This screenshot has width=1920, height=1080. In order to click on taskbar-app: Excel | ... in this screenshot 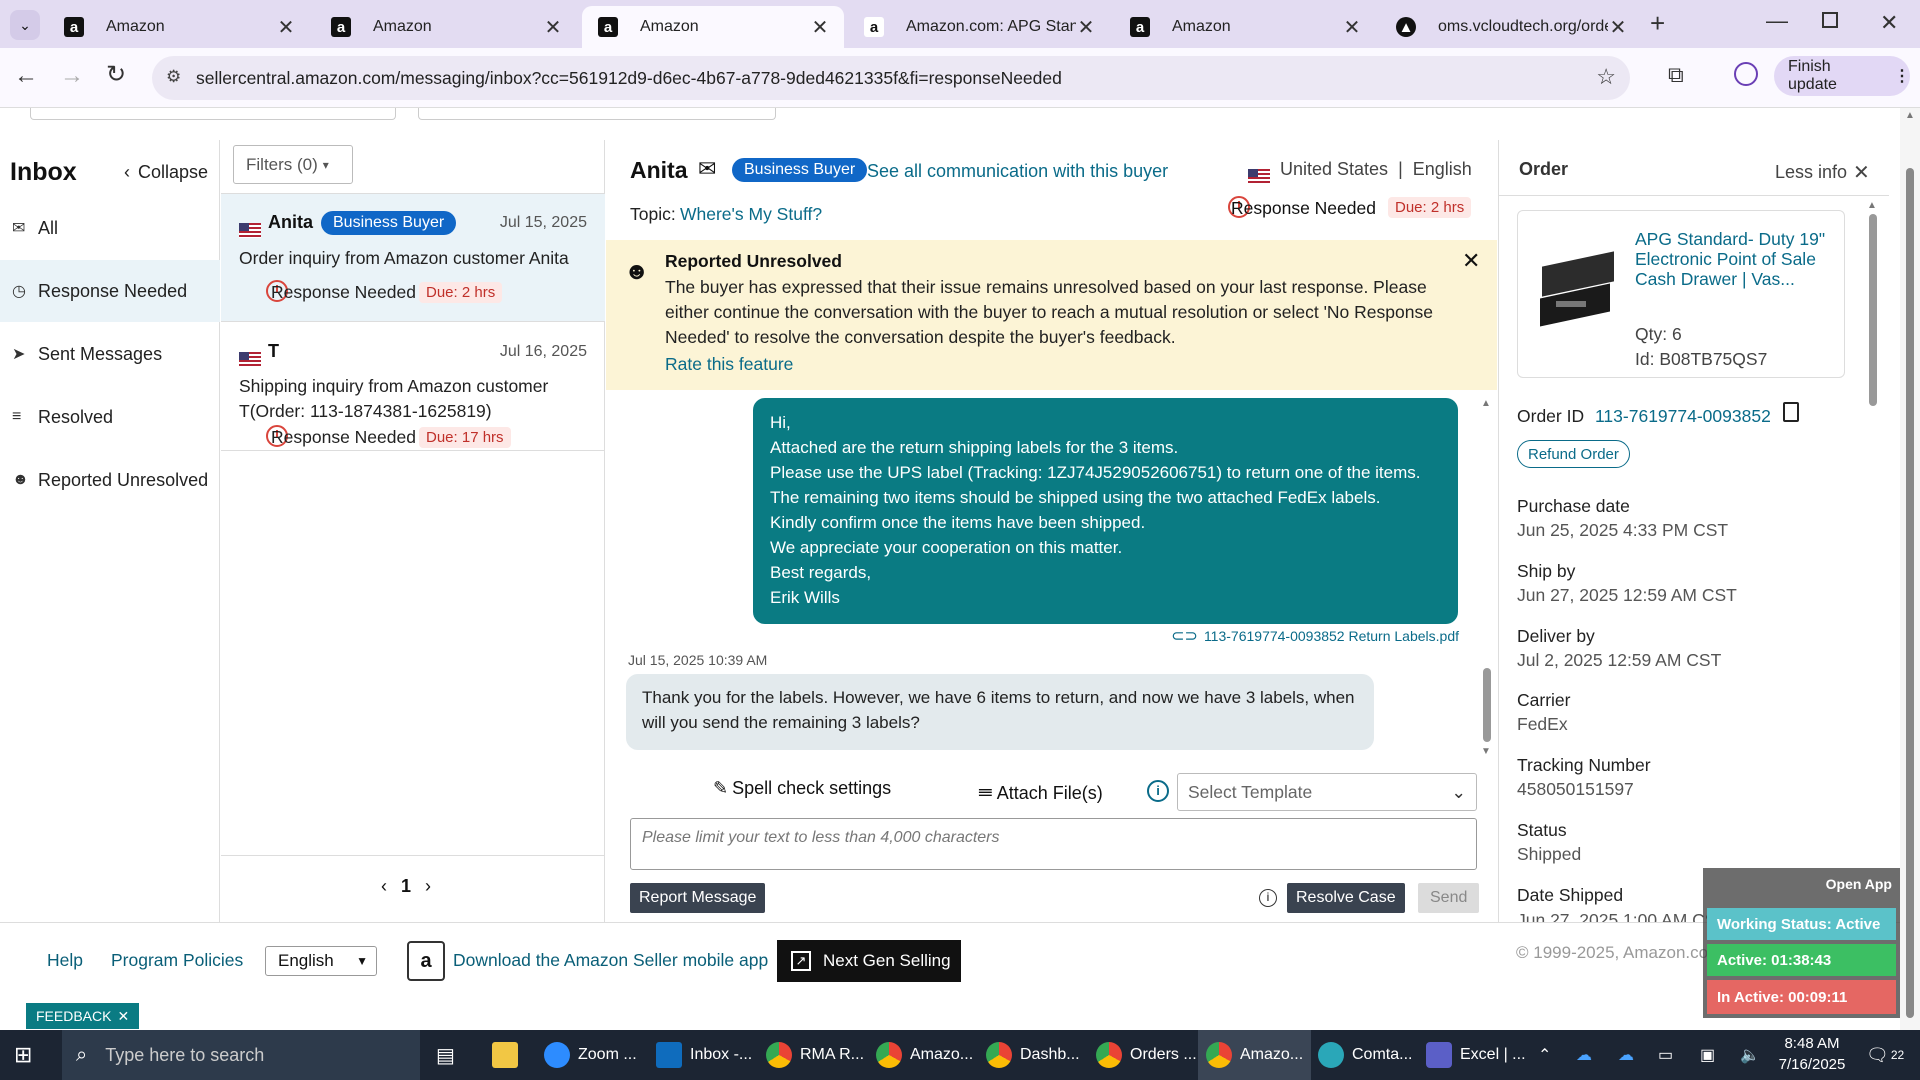, I will do `click(1476, 1055)`.